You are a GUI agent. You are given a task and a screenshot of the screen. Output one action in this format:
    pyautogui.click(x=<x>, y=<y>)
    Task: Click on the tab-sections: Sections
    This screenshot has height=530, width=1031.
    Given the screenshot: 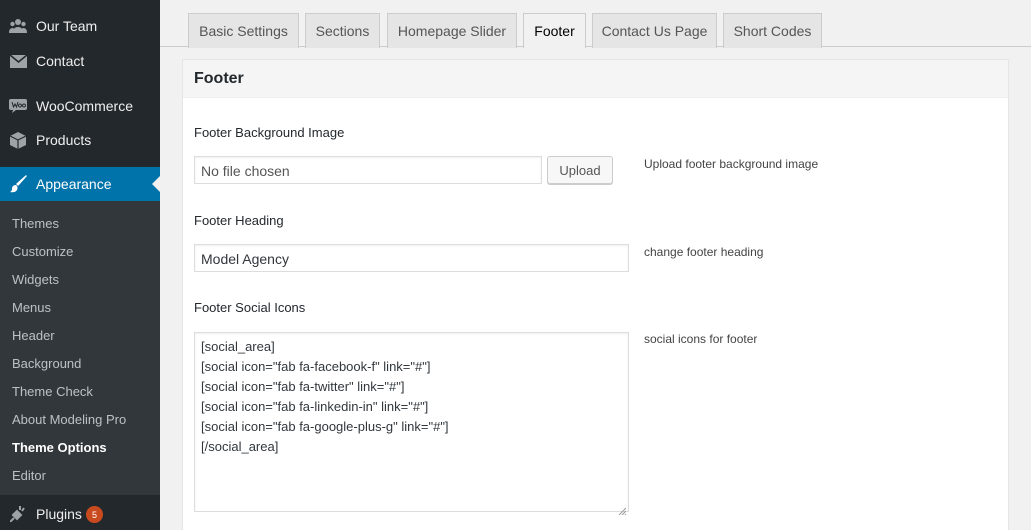 What is the action you would take?
    pyautogui.click(x=342, y=30)
    